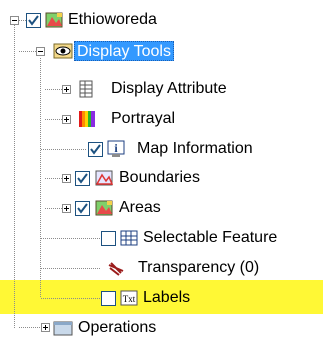 This screenshot has width=323, height=342. I want to click on boundaries-checkbox, so click(82, 178).